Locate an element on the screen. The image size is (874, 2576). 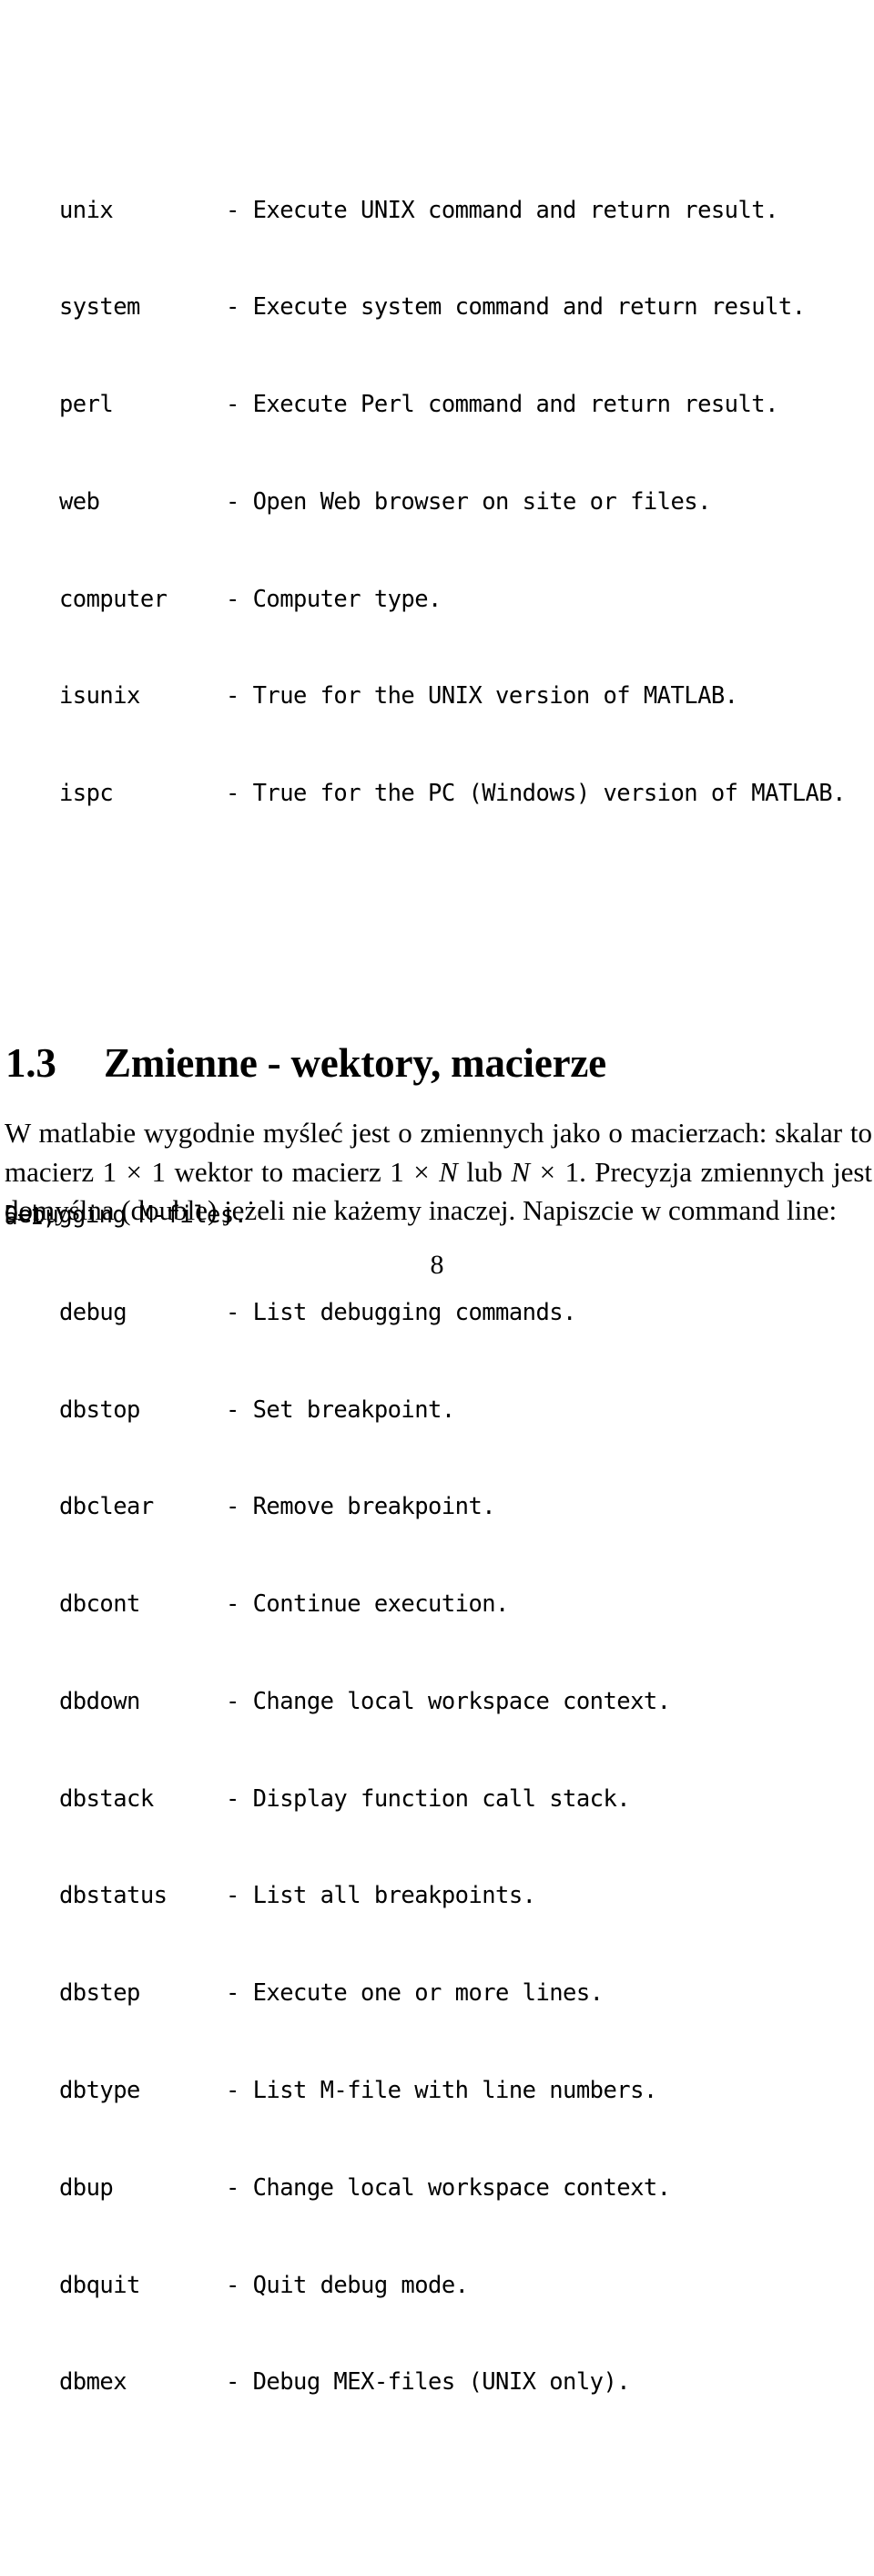
command-row: dbcont - Continue execution. is located at coordinates (439, 1605).